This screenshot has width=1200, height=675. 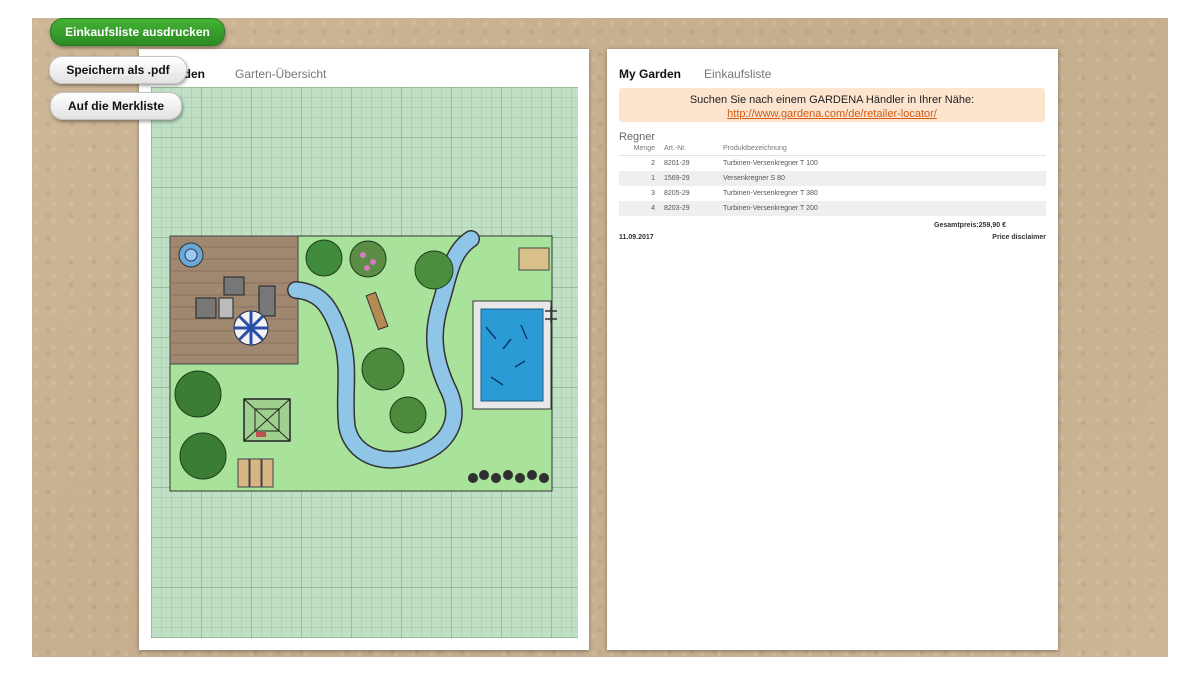 What do you see at coordinates (970, 225) in the screenshot?
I see `total-price: Gesamtpreis:259,90 €` at bounding box center [970, 225].